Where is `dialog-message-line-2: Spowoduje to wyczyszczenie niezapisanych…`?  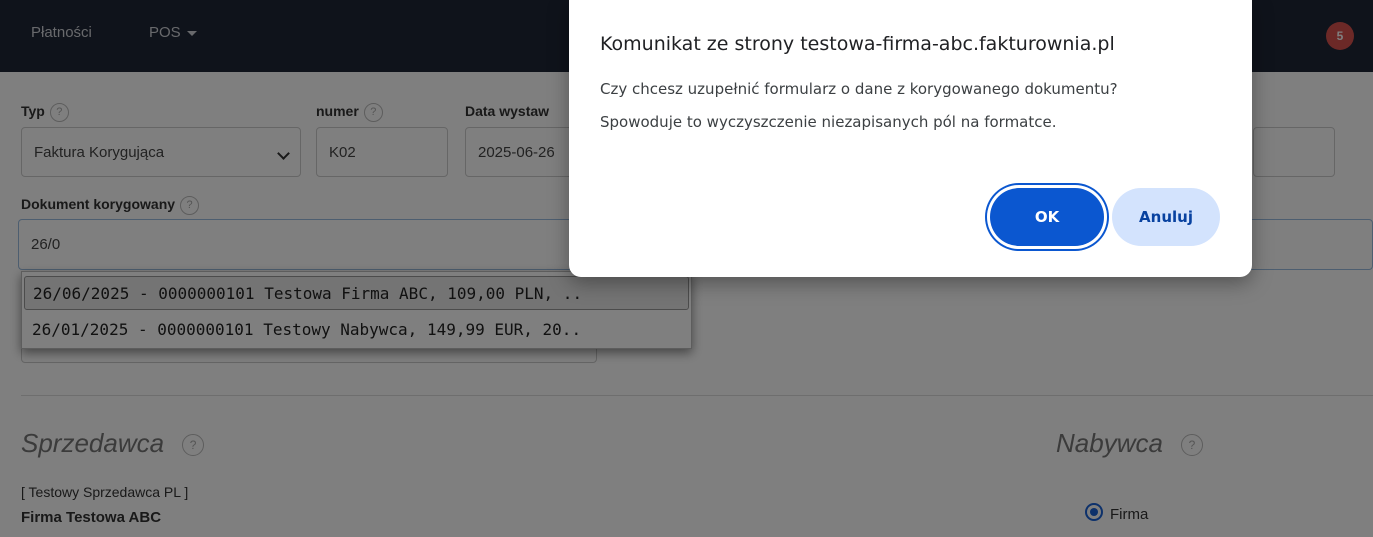
dialog-message-line-2: Spowoduje to wyczyszczenie niezapisanych… is located at coordinates (828, 122).